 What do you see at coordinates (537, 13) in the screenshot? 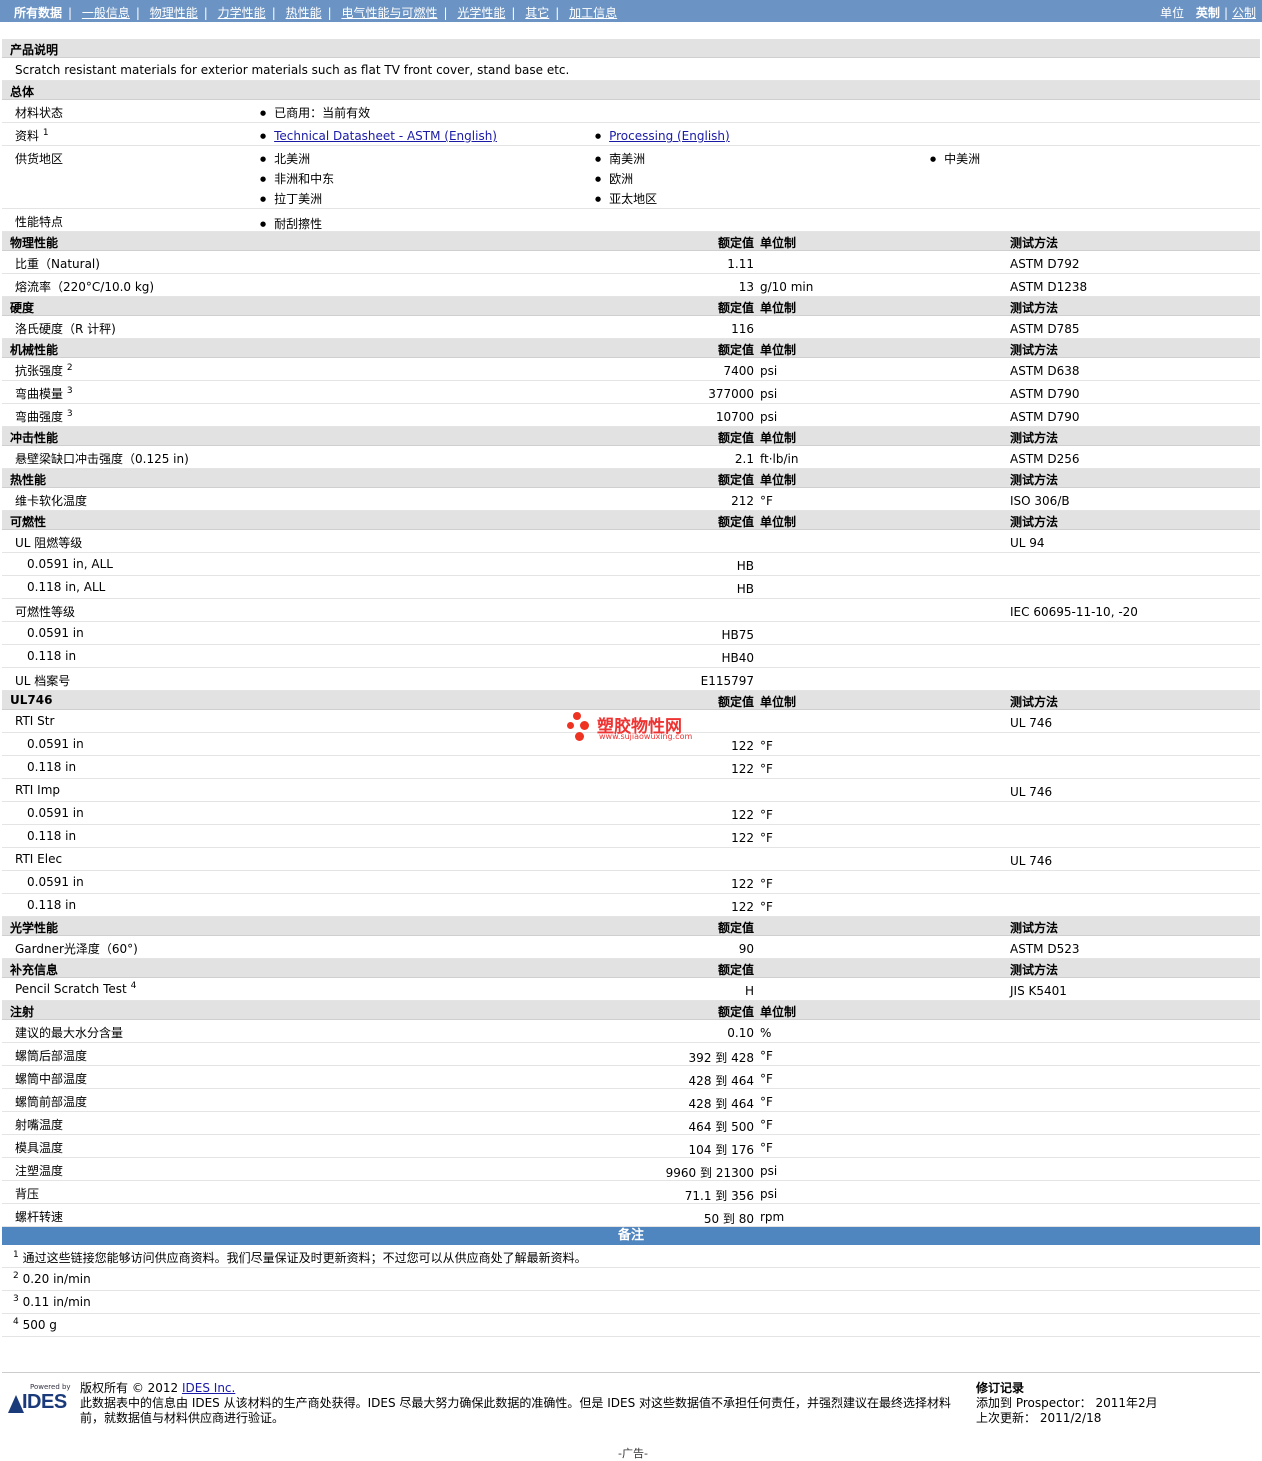
I see `tab-other: 其它` at bounding box center [537, 13].